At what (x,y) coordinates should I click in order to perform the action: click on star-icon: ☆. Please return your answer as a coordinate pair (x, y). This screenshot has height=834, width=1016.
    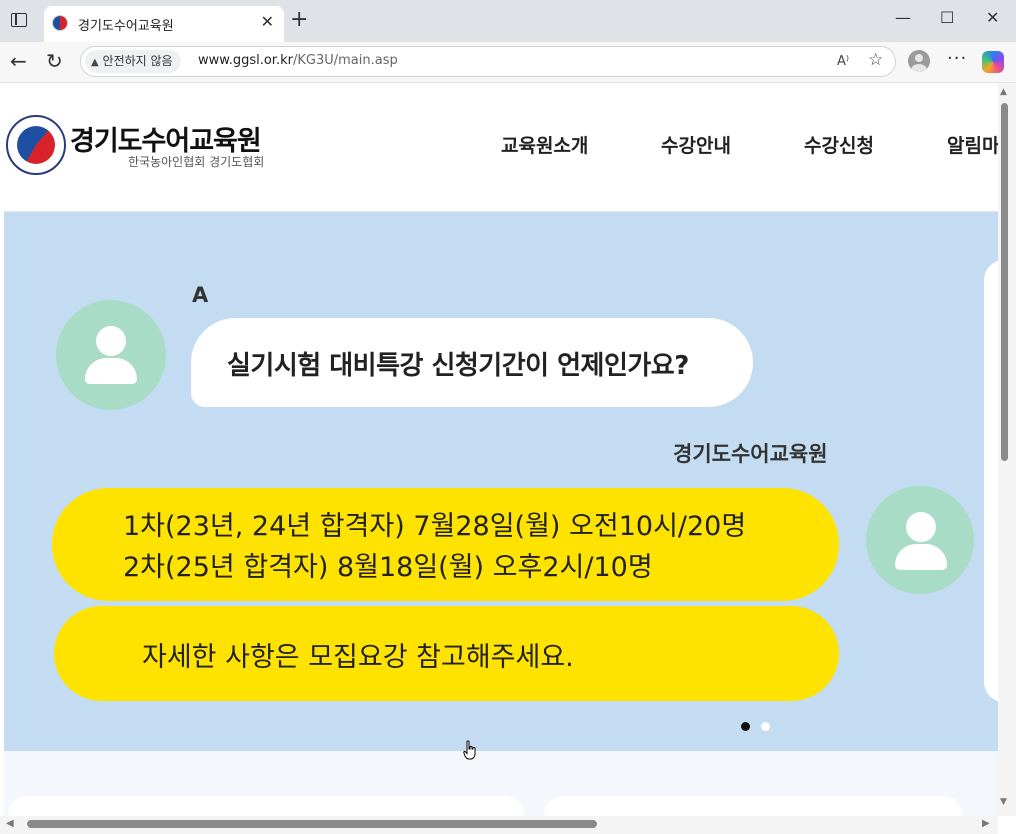
    Looking at the image, I should click on (875, 60).